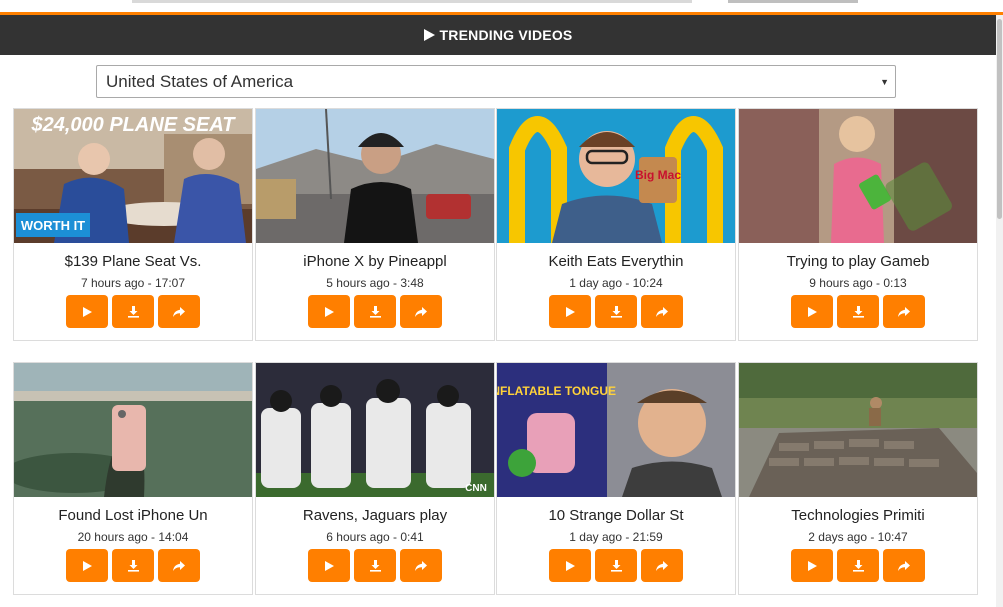  Describe the element at coordinates (999, 119) in the screenshot. I see `scrollbar-thumb` at that location.